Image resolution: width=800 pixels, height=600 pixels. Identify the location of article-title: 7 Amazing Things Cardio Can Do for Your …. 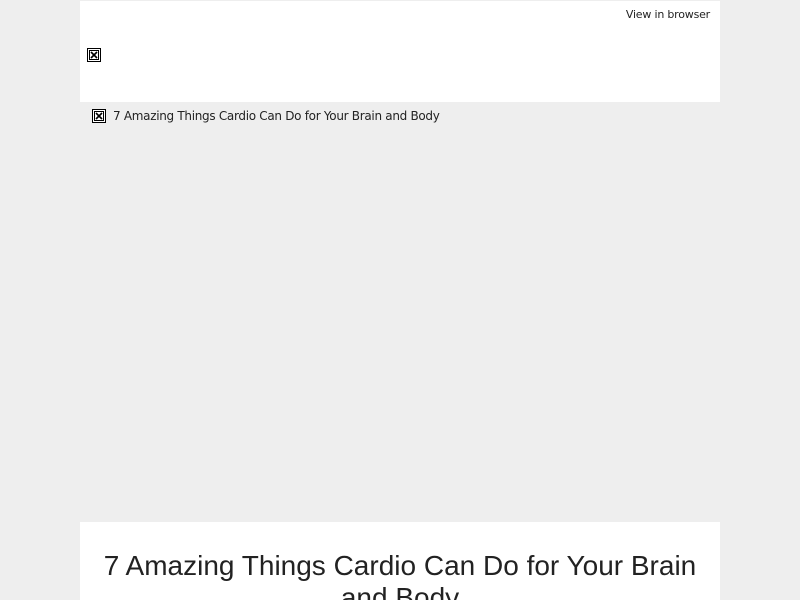
(400, 575).